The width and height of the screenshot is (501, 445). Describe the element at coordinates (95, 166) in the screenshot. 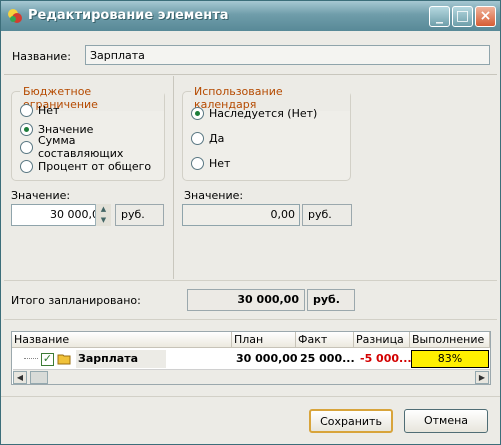

I see `radio-label: Процент от общего` at that location.